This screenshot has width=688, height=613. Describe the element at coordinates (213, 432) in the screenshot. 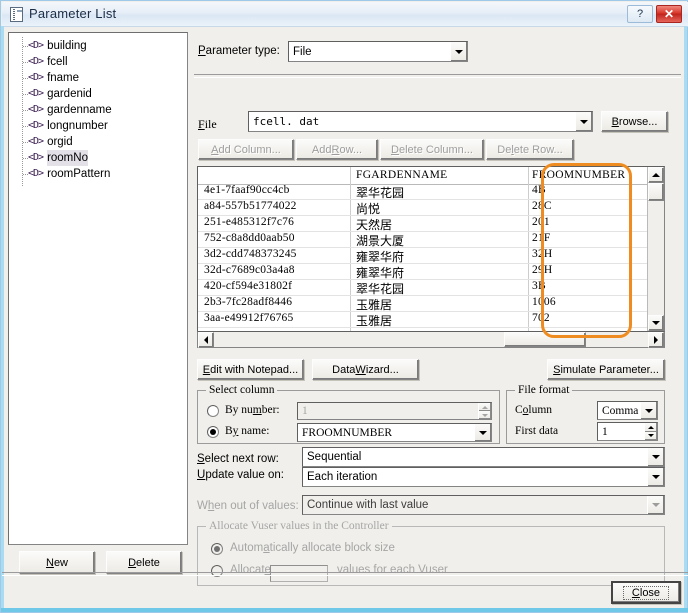

I see `by-name-radio` at that location.